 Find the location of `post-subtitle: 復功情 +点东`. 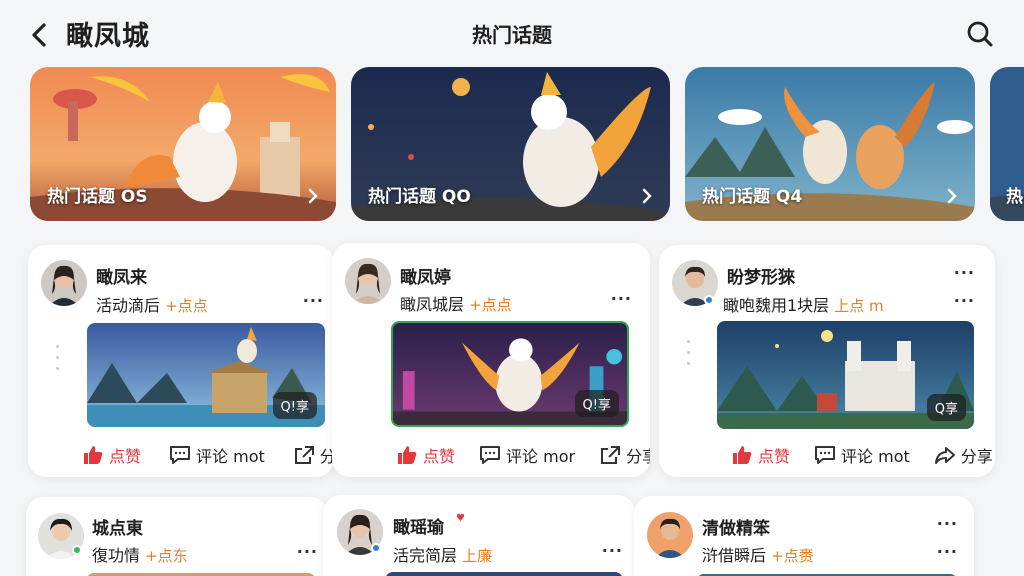

post-subtitle: 復功情 +点东 is located at coordinates (140, 554).